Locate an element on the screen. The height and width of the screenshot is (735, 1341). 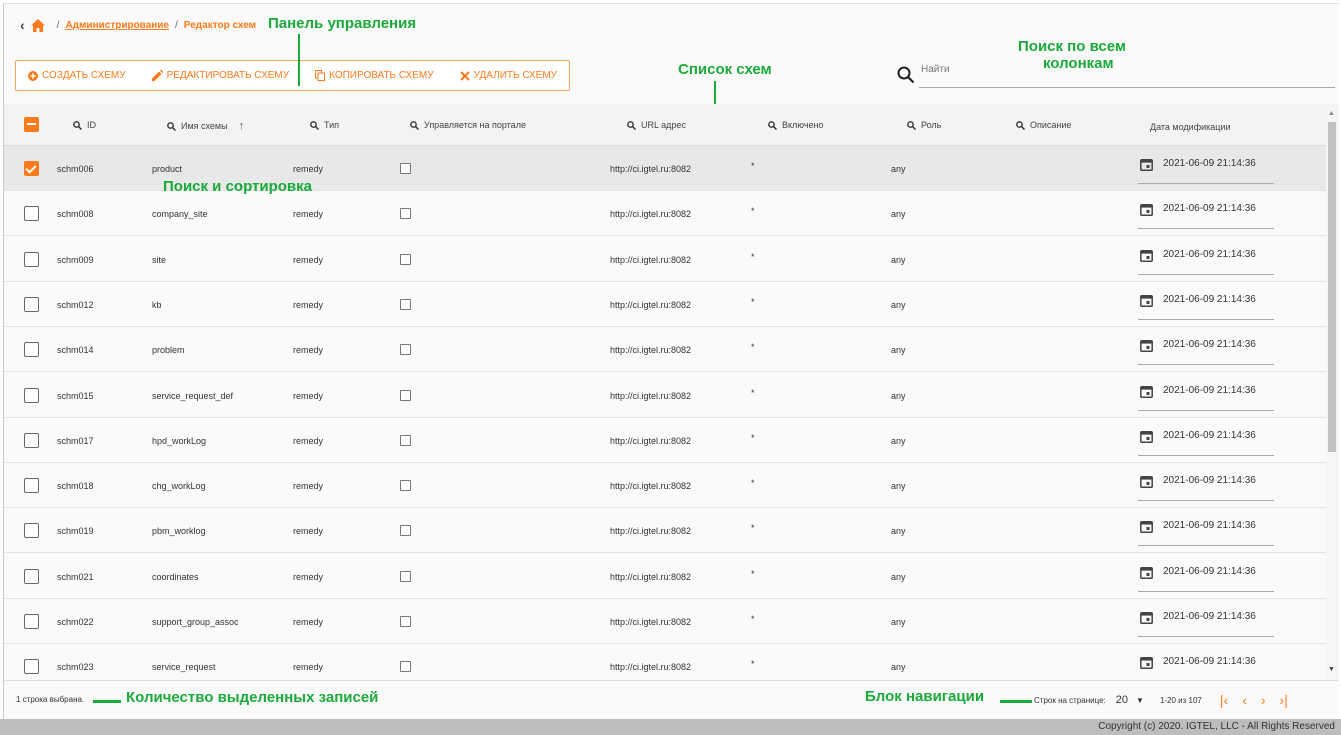
column-header-name: Имя схемы ↑ is located at coordinates (205, 126).